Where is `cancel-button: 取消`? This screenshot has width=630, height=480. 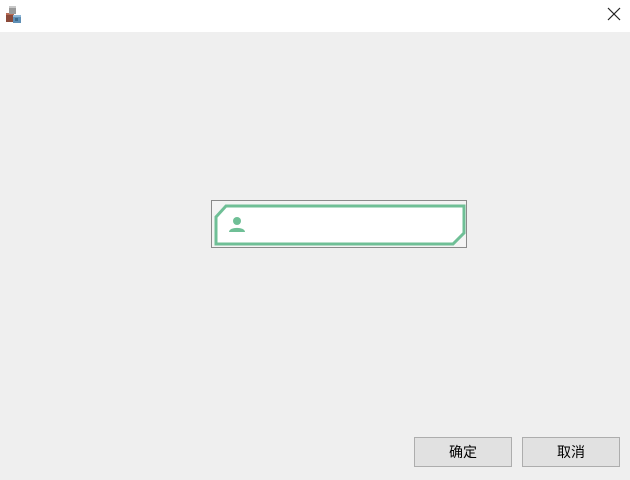
cancel-button: 取消 is located at coordinates (571, 452).